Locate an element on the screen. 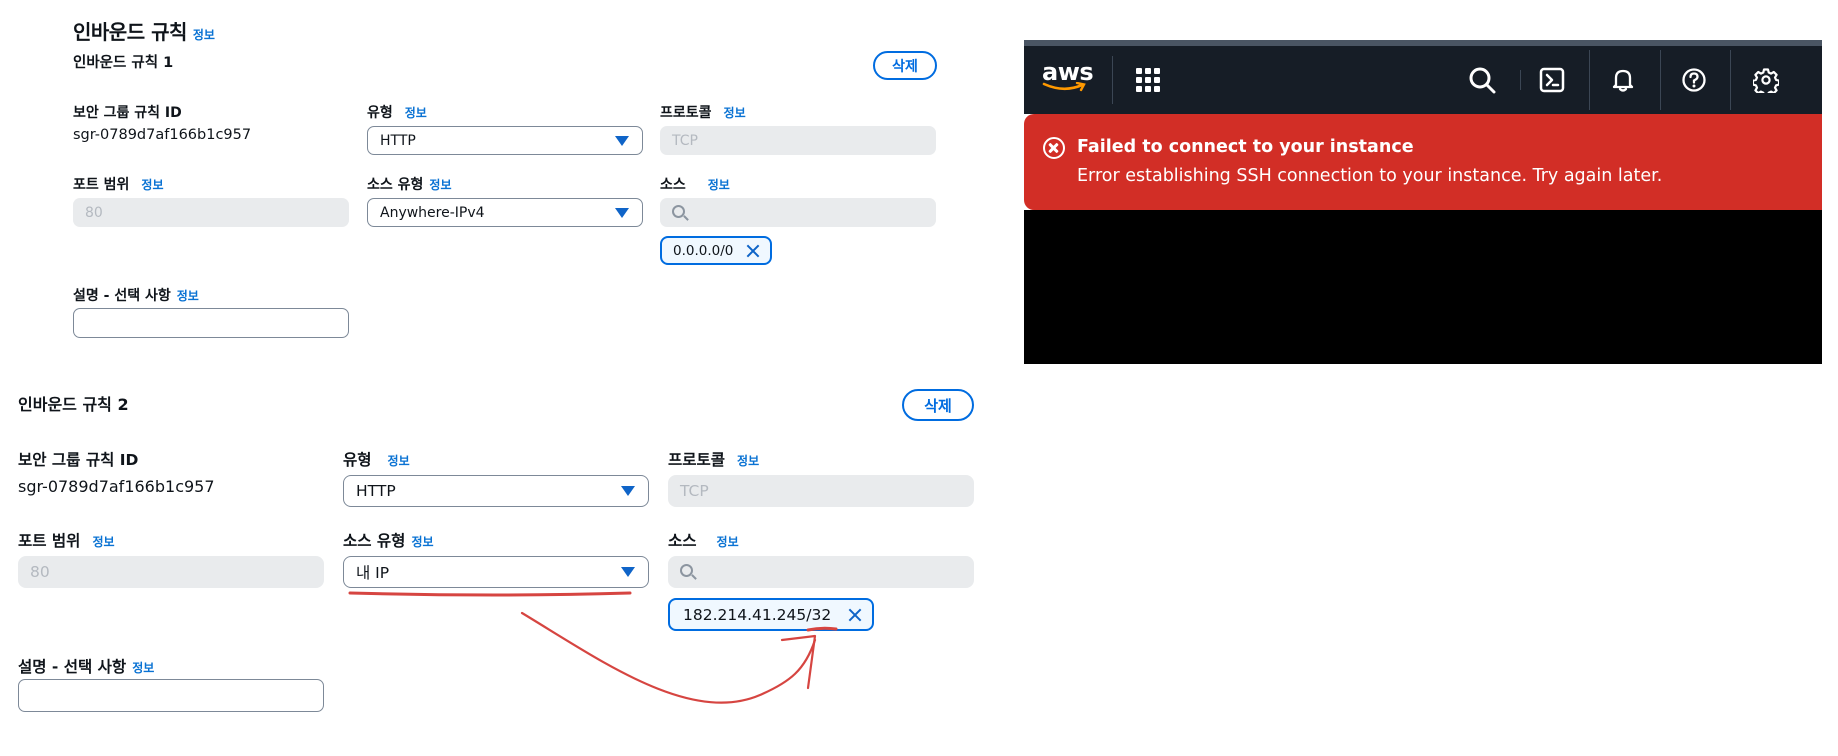 The width and height of the screenshot is (1838, 756). gear-icon is located at coordinates (1766, 80).